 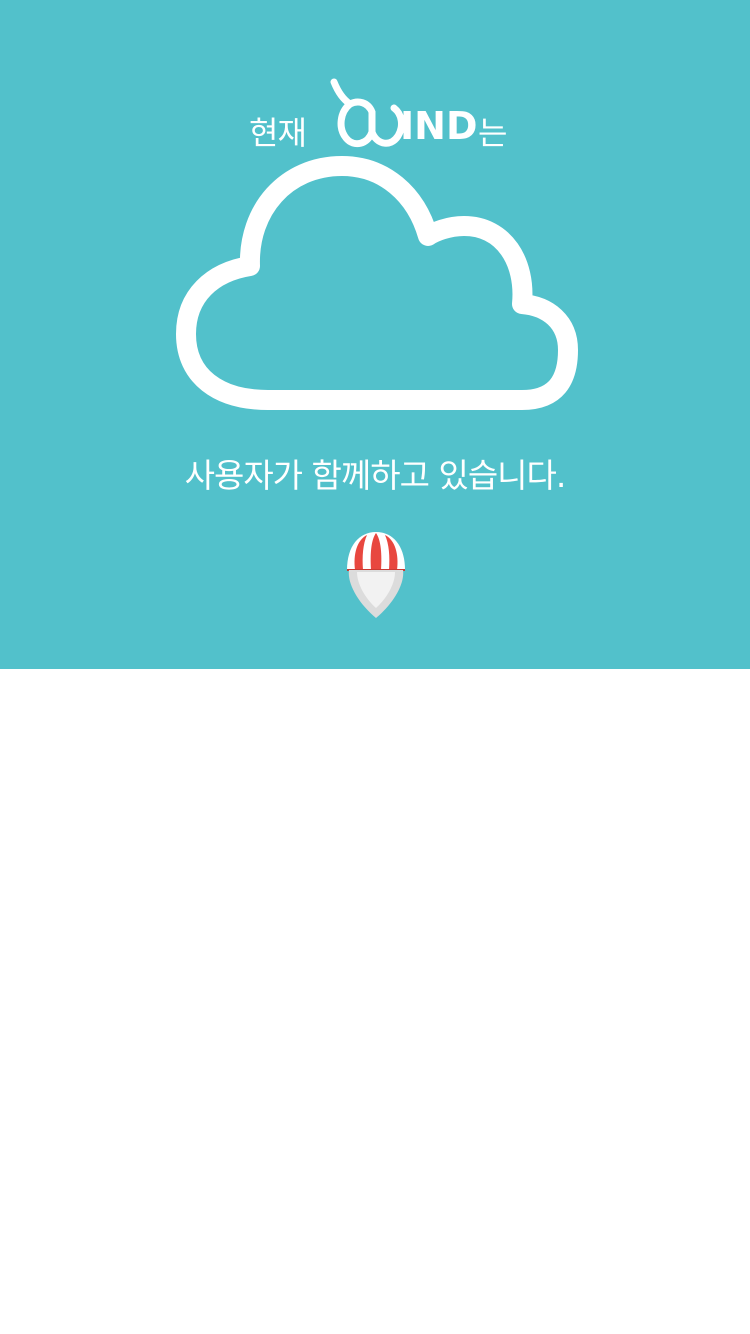 What do you see at coordinates (375, 118) in the screenshot?
I see `headline: 현재 IND 는` at bounding box center [375, 118].